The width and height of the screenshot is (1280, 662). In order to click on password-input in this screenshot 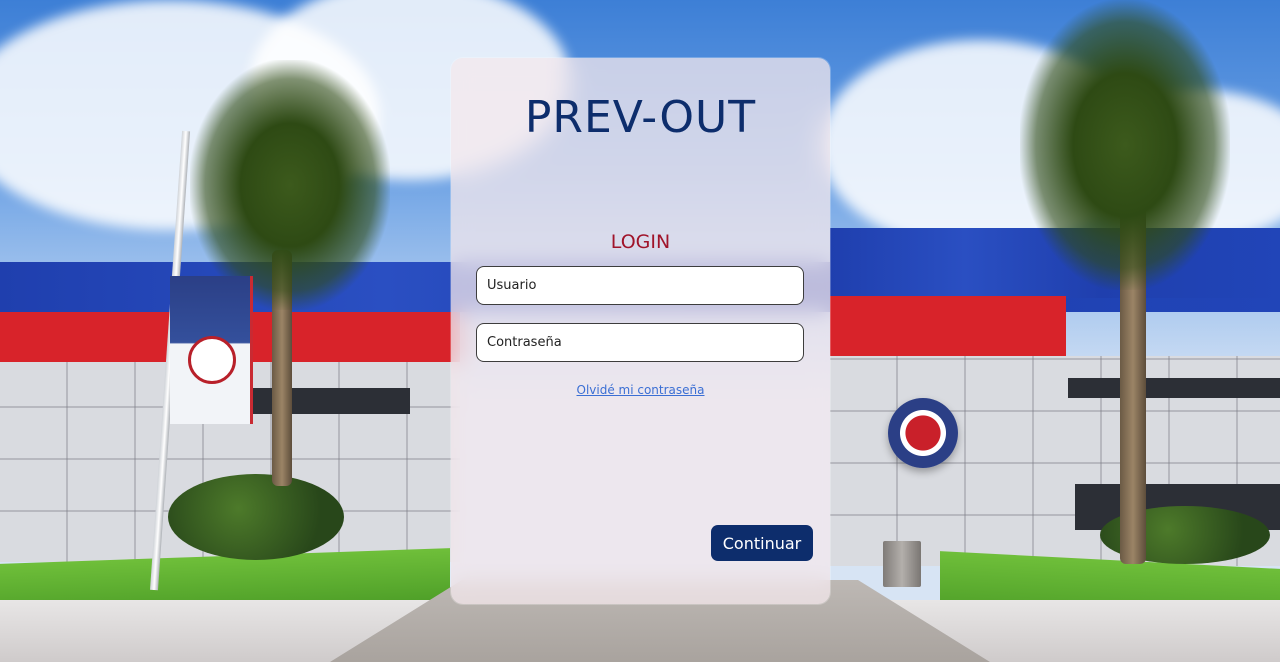, I will do `click(640, 342)`.